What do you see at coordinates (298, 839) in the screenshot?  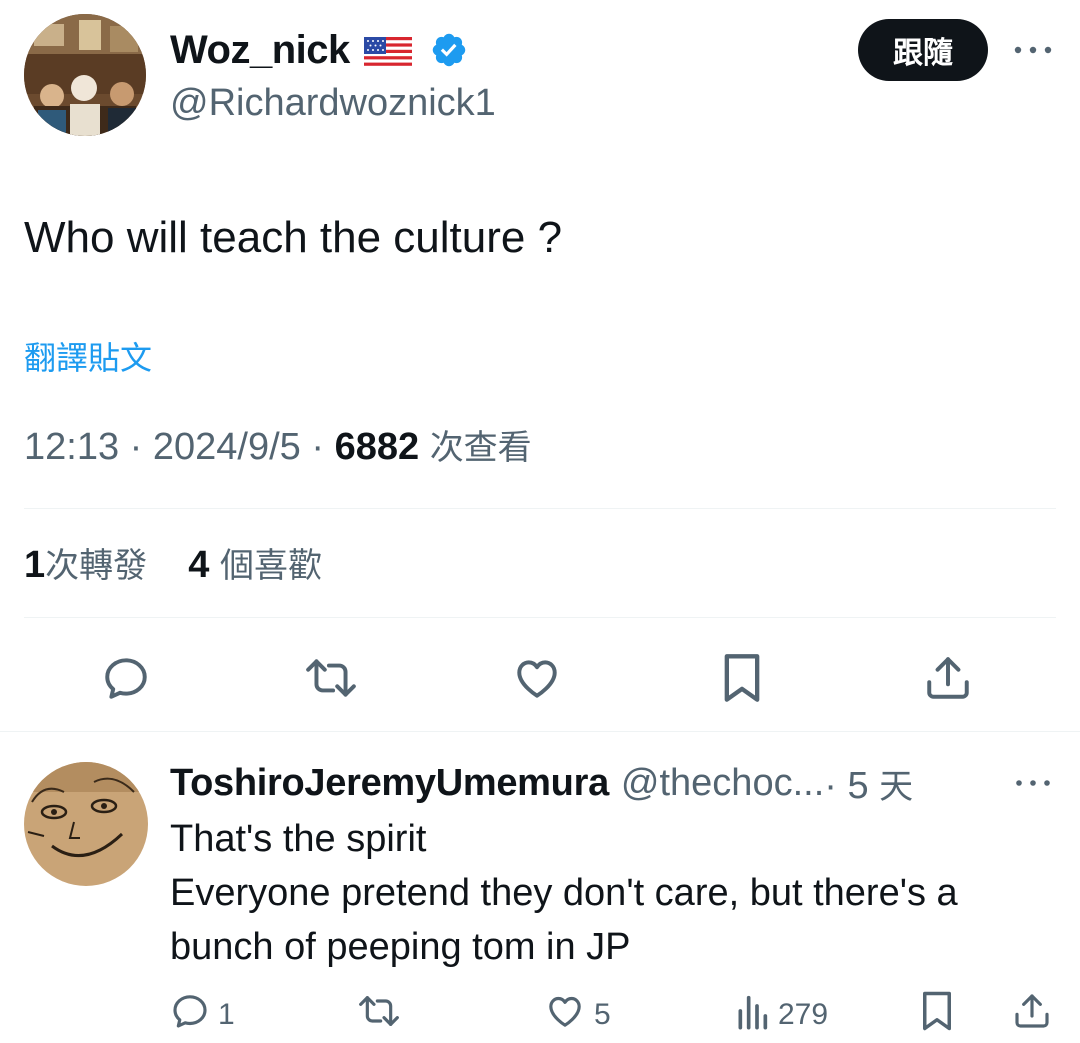 I see `reply-text-line: That's the spirit` at bounding box center [298, 839].